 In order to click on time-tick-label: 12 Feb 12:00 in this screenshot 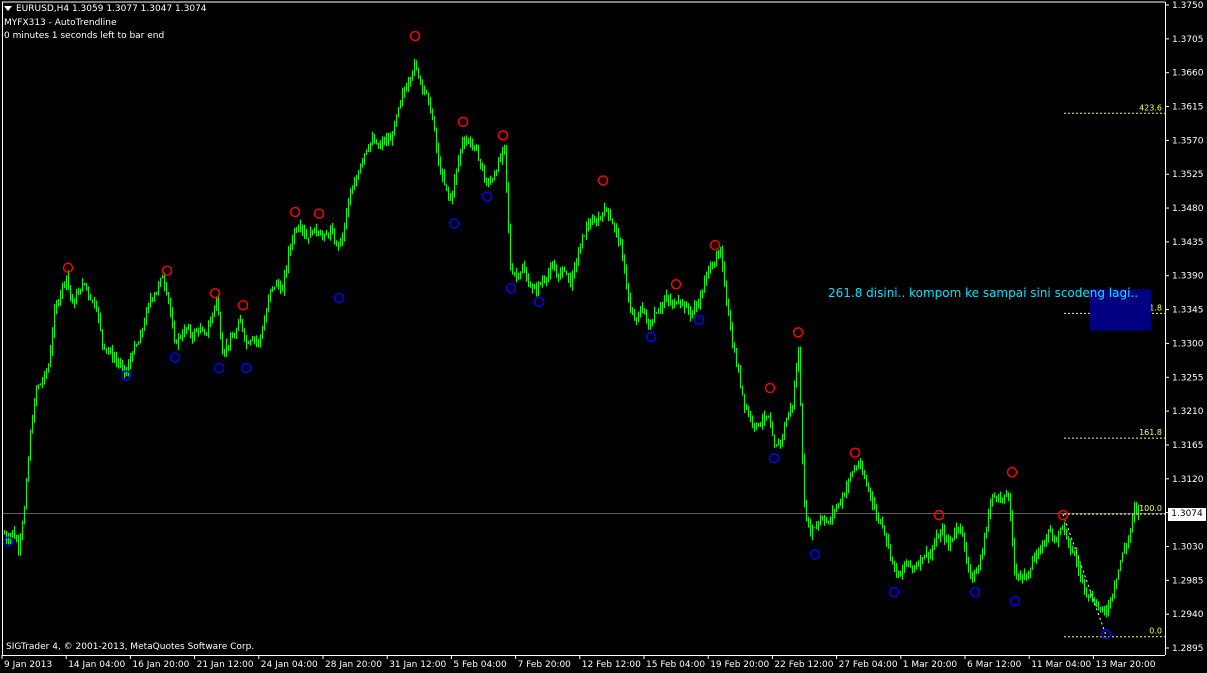, I will do `click(611, 665)`.